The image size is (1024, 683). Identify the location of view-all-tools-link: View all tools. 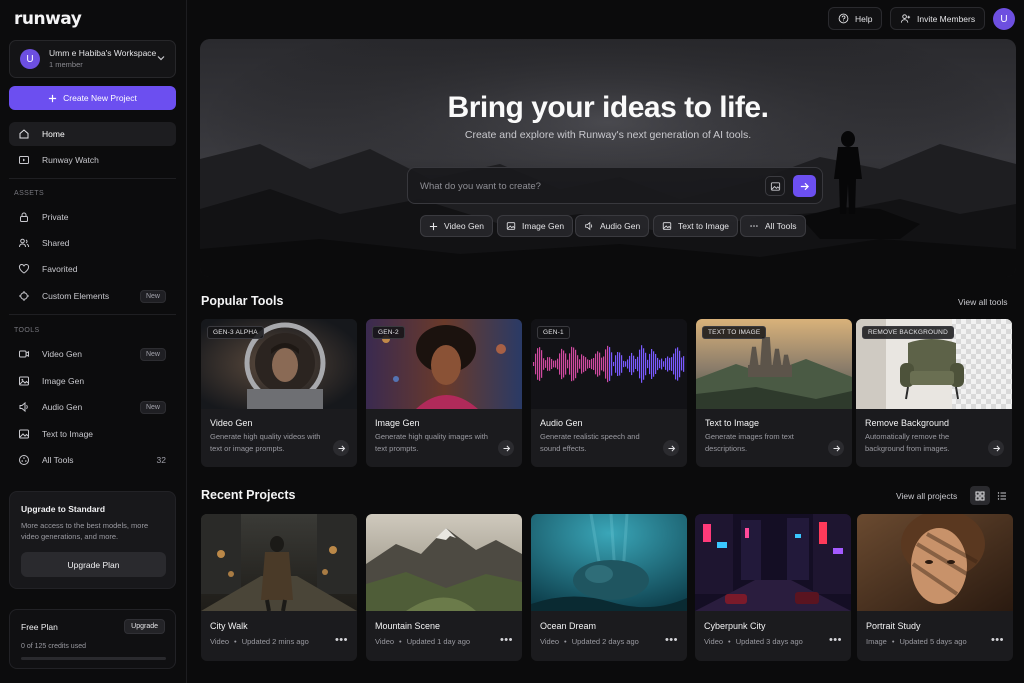
(982, 302).